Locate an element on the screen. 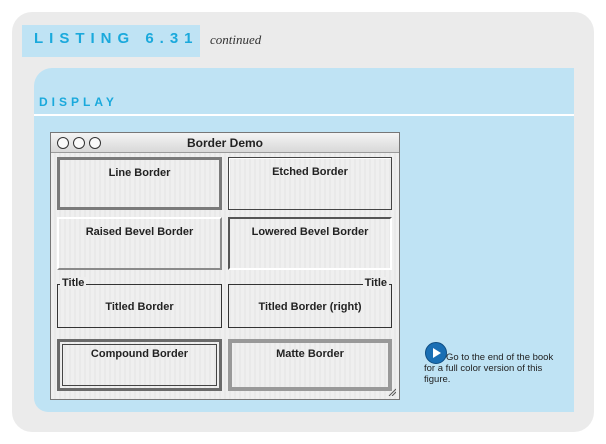  code-strip is located at coordinates (304, 80).